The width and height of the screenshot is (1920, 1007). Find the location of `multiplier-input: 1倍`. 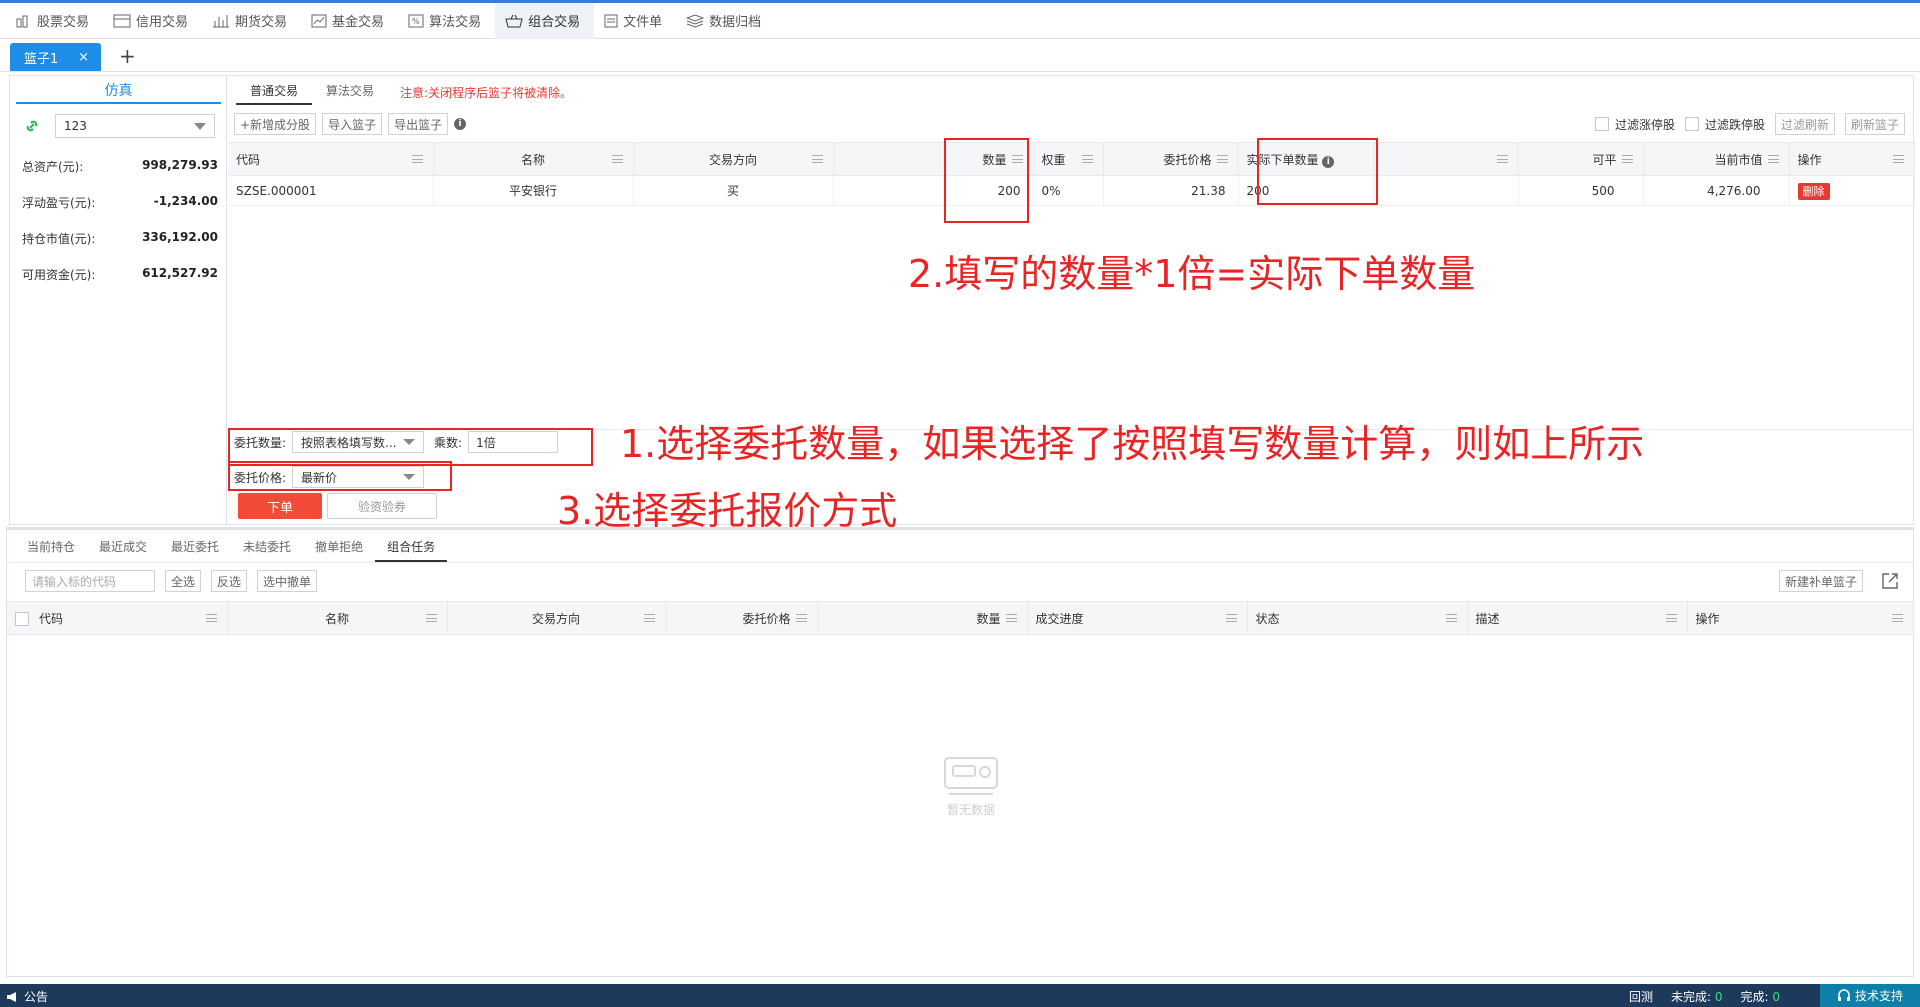

multiplier-input: 1倍 is located at coordinates (513, 442).